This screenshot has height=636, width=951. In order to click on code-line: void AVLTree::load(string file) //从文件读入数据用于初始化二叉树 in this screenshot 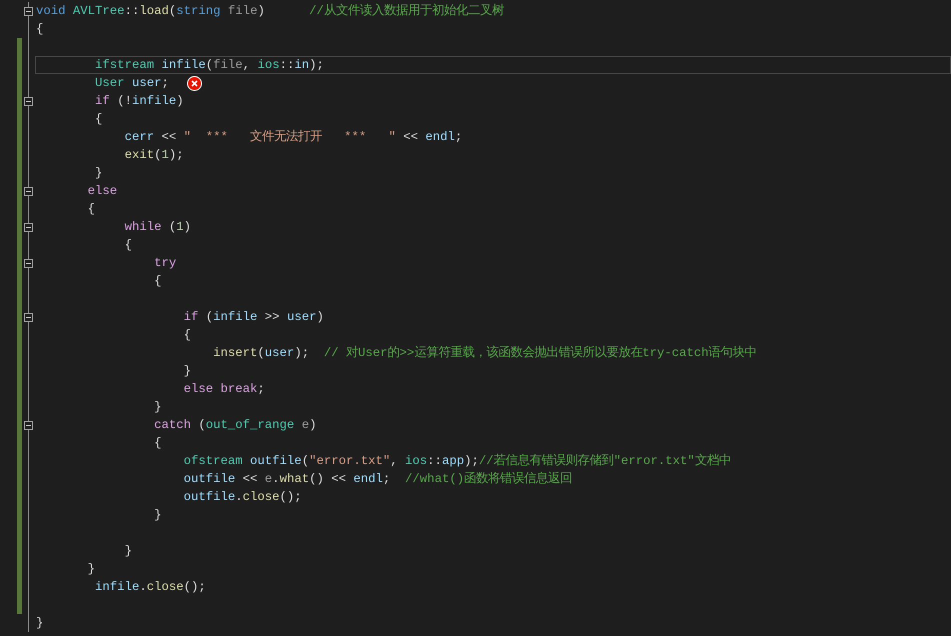, I will do `click(270, 11)`.